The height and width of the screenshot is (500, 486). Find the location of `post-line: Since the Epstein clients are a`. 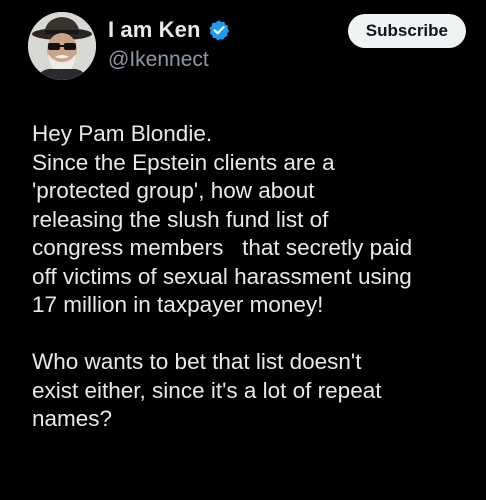

post-line: Since the Epstein clients are a is located at coordinates (183, 162).